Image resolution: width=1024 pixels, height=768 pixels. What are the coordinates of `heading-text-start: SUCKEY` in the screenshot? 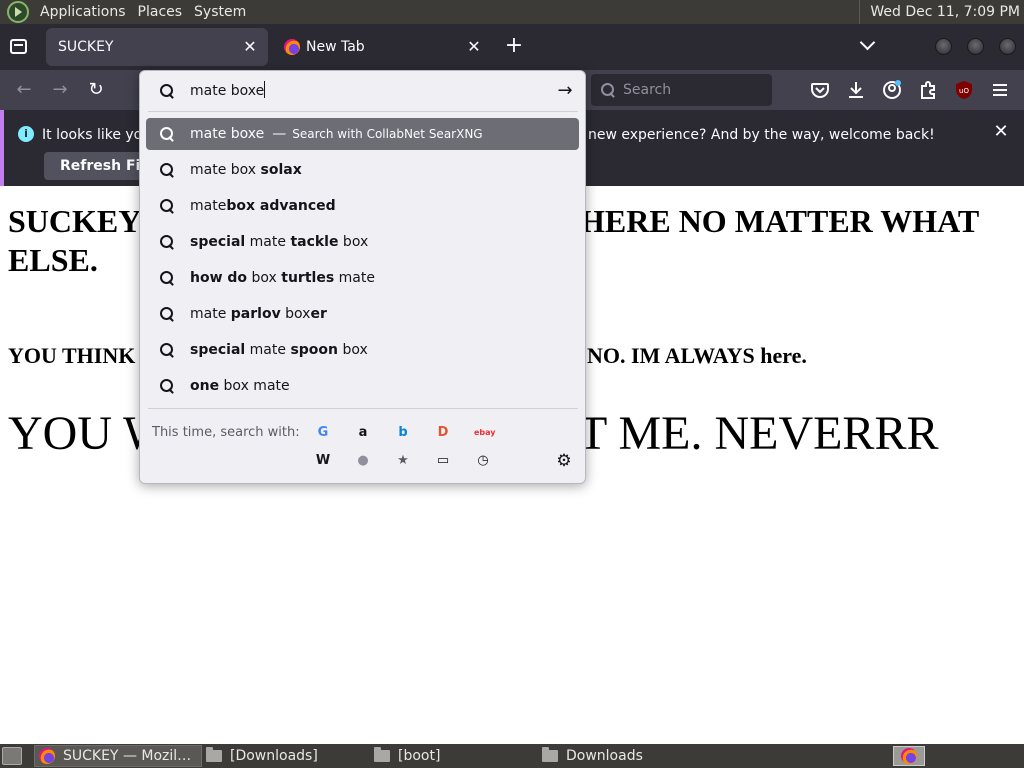 It's located at (75, 221).